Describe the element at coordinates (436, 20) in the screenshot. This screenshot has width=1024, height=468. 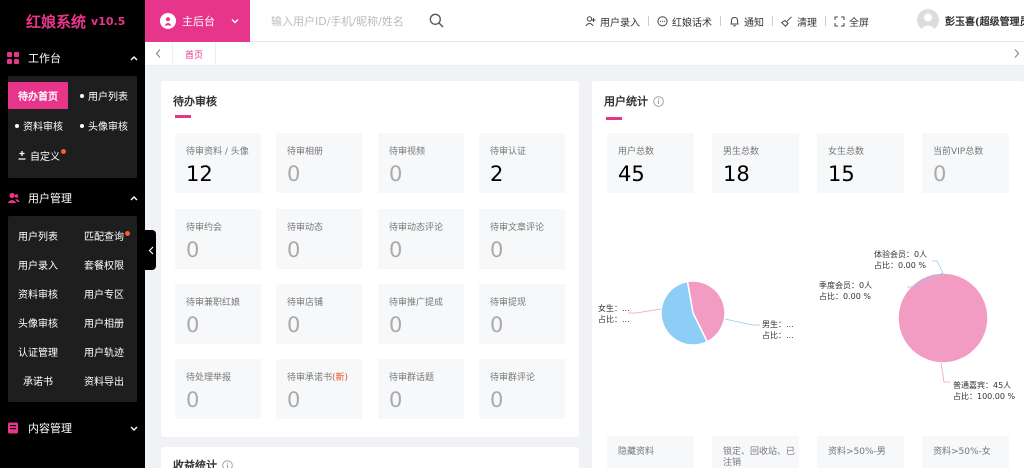
I see `search-icon` at that location.